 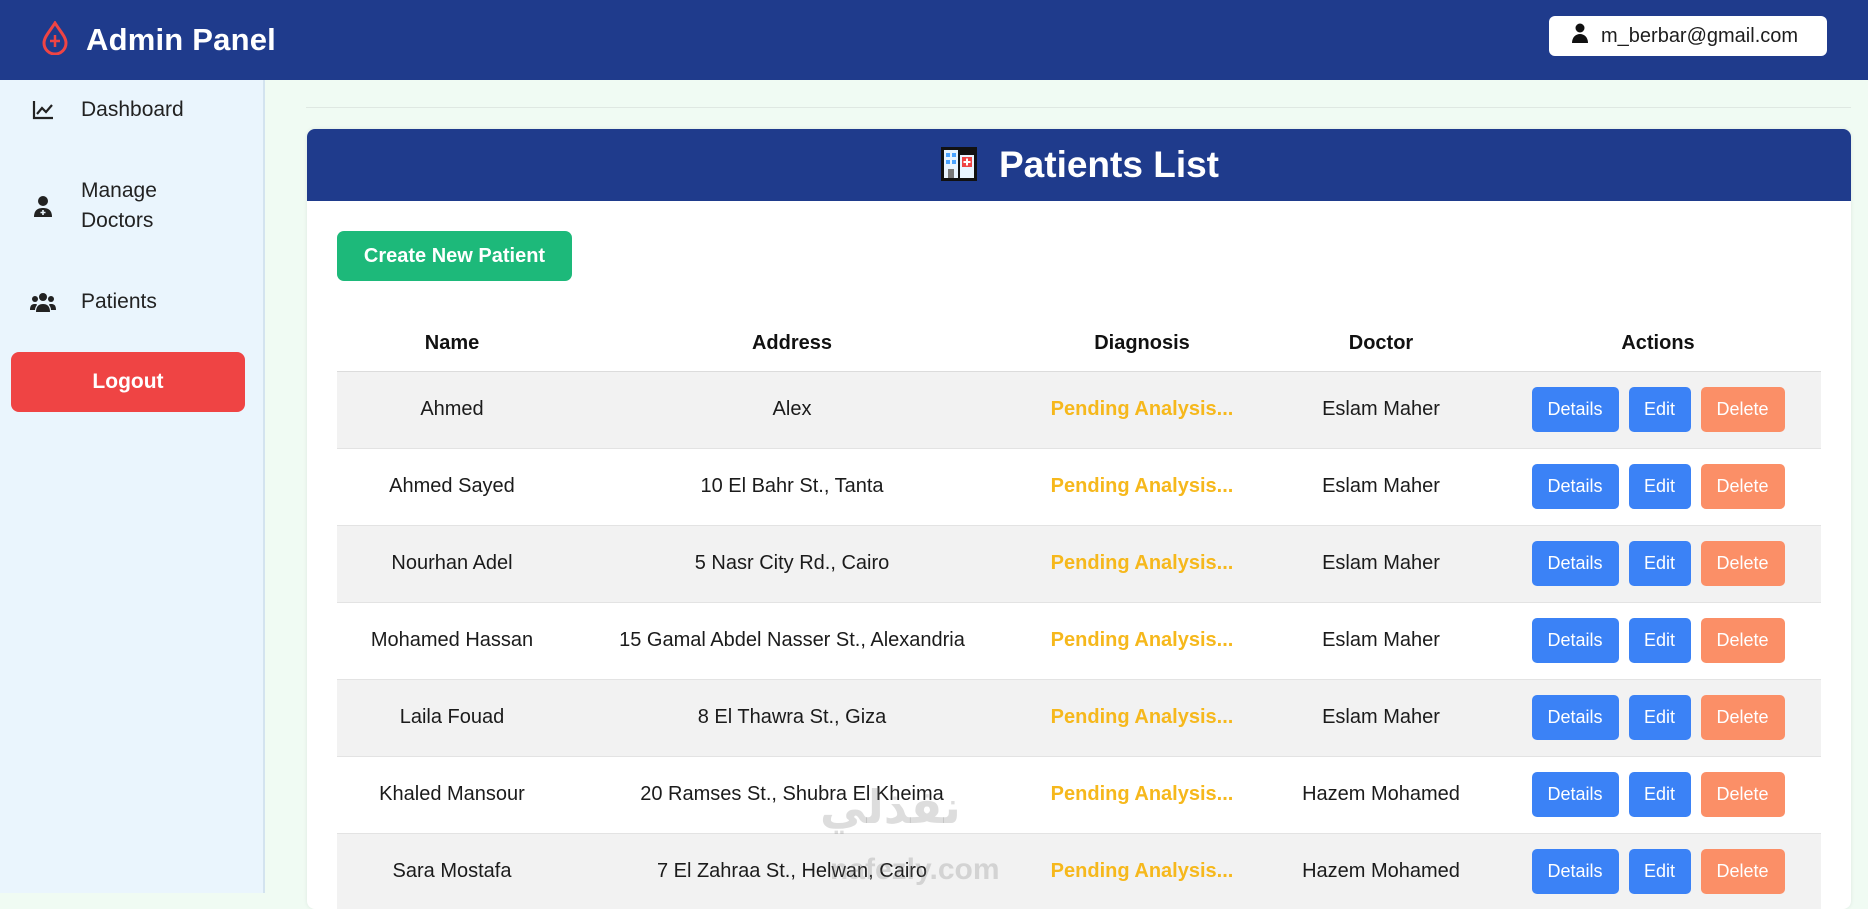 I want to click on brand-title: Admin Panel, so click(x=181, y=39).